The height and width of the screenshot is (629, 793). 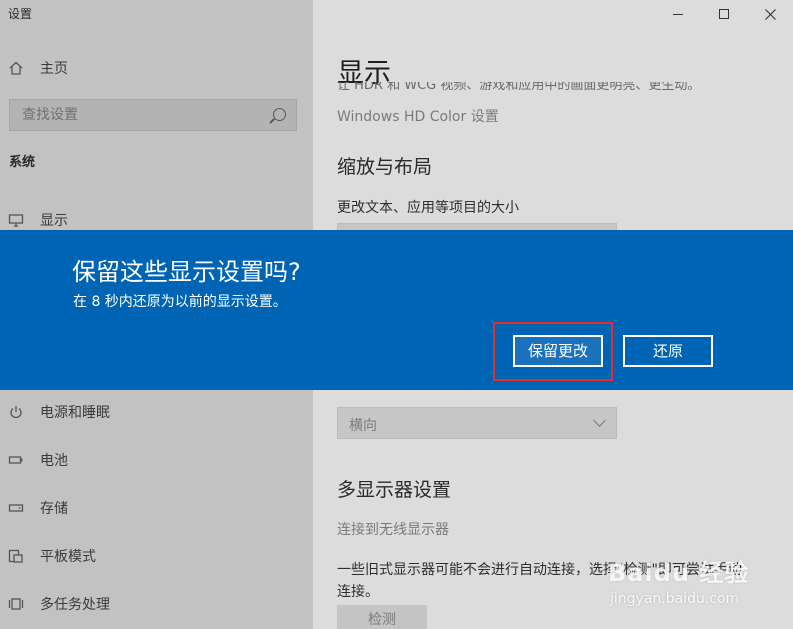 What do you see at coordinates (16, 604) in the screenshot?
I see `multitask-icon` at bounding box center [16, 604].